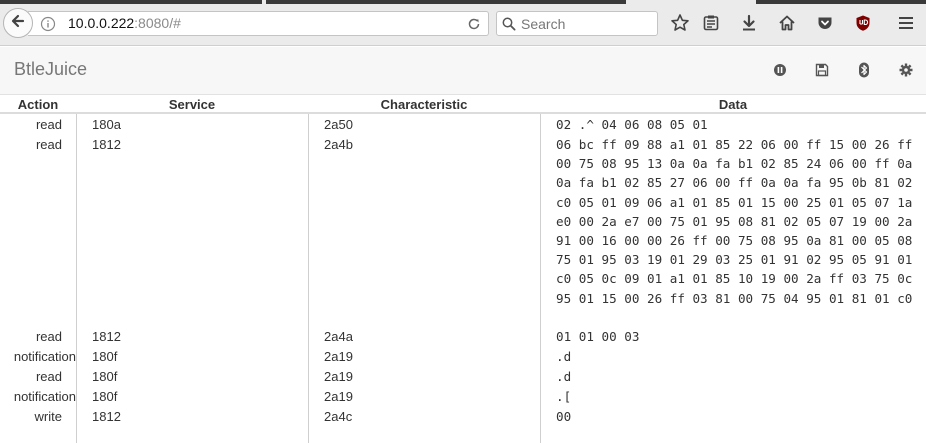 The image size is (926, 443). Describe the element at coordinates (825, 23) in the screenshot. I see `pocket-icon` at that location.